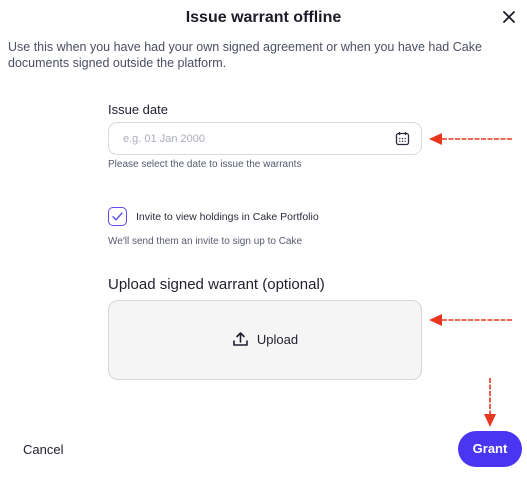 This screenshot has height=478, width=527. What do you see at coordinates (470, 320) in the screenshot?
I see `upload-annotation-arrow-icon` at bounding box center [470, 320].